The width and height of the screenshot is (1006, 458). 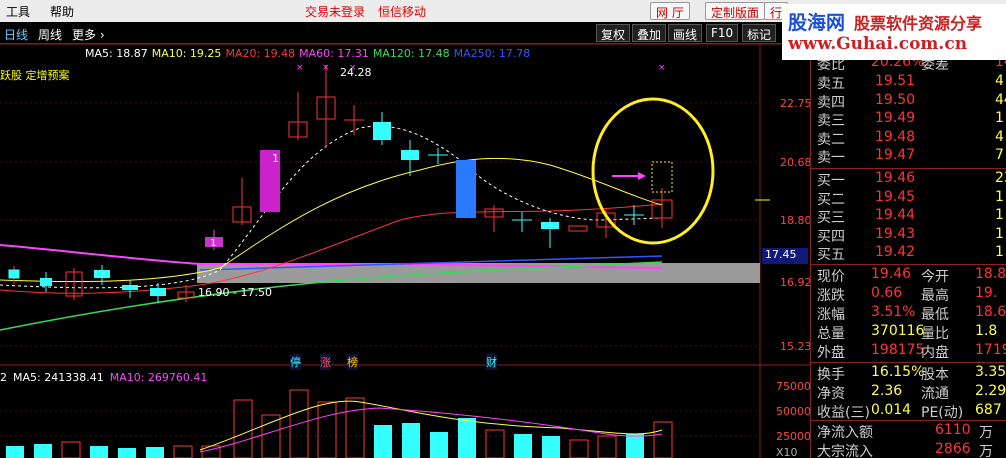 What do you see at coordinates (845, 451) in the screenshot?
I see `flow-l1: 大宗流入` at bounding box center [845, 451].